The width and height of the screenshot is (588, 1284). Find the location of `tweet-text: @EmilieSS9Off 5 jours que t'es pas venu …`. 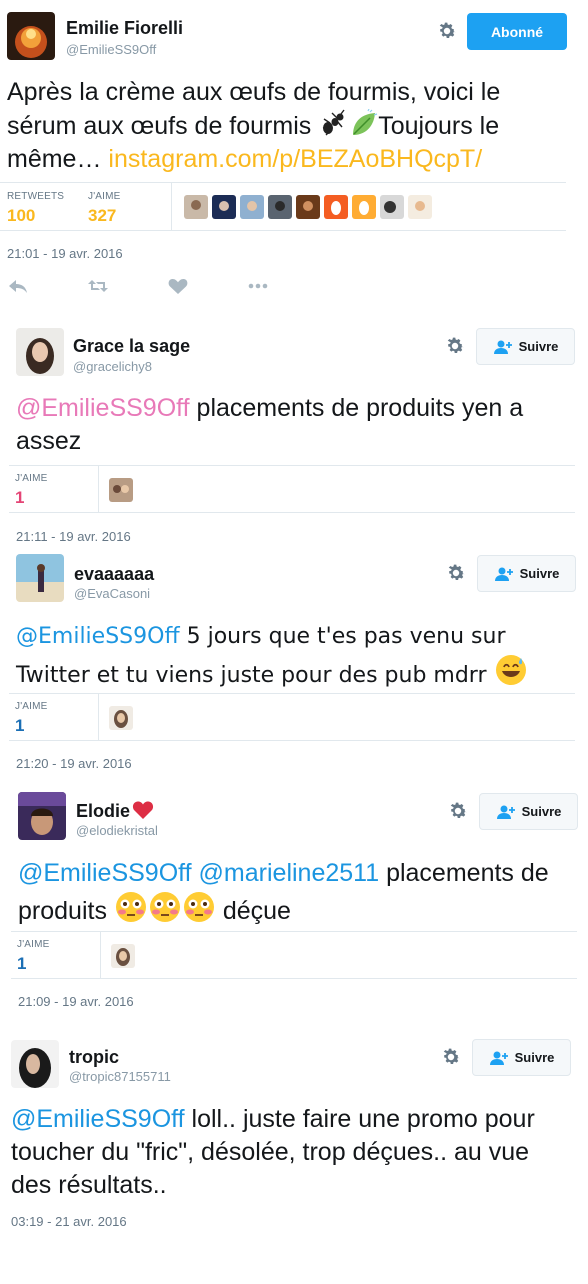

tweet-text: @EmilieSS9Off 5 jours que t'es pas venu … is located at coordinates (291, 656).